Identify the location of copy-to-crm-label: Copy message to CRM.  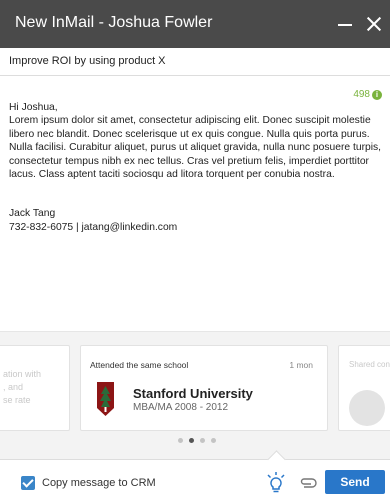
(99, 483).